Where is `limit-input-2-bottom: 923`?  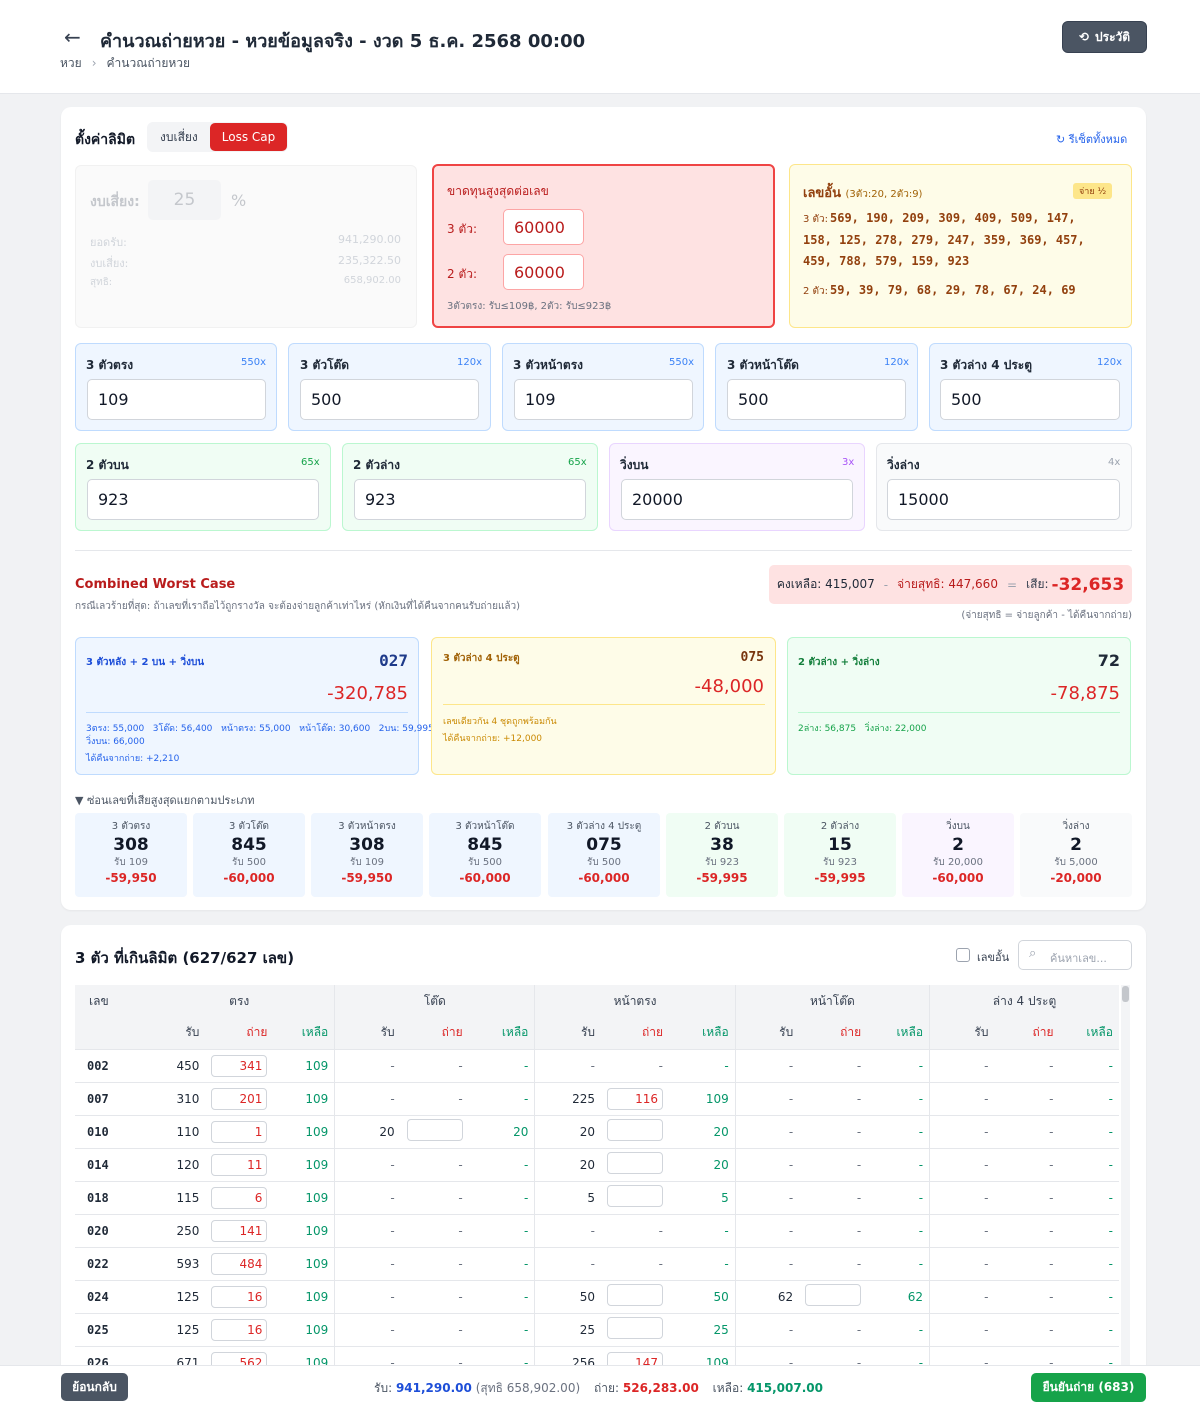
limit-input-2-bottom: 923 is located at coordinates (470, 499).